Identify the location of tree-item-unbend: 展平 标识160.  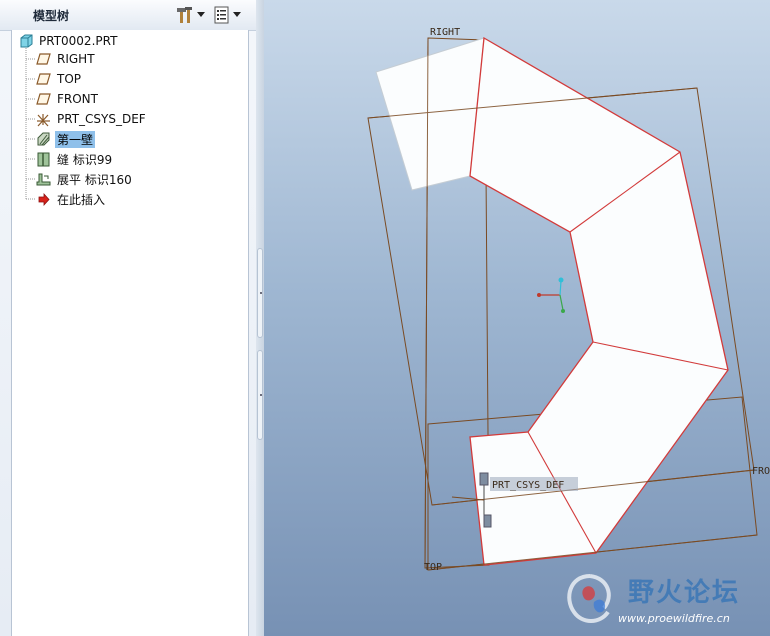
(85, 179).